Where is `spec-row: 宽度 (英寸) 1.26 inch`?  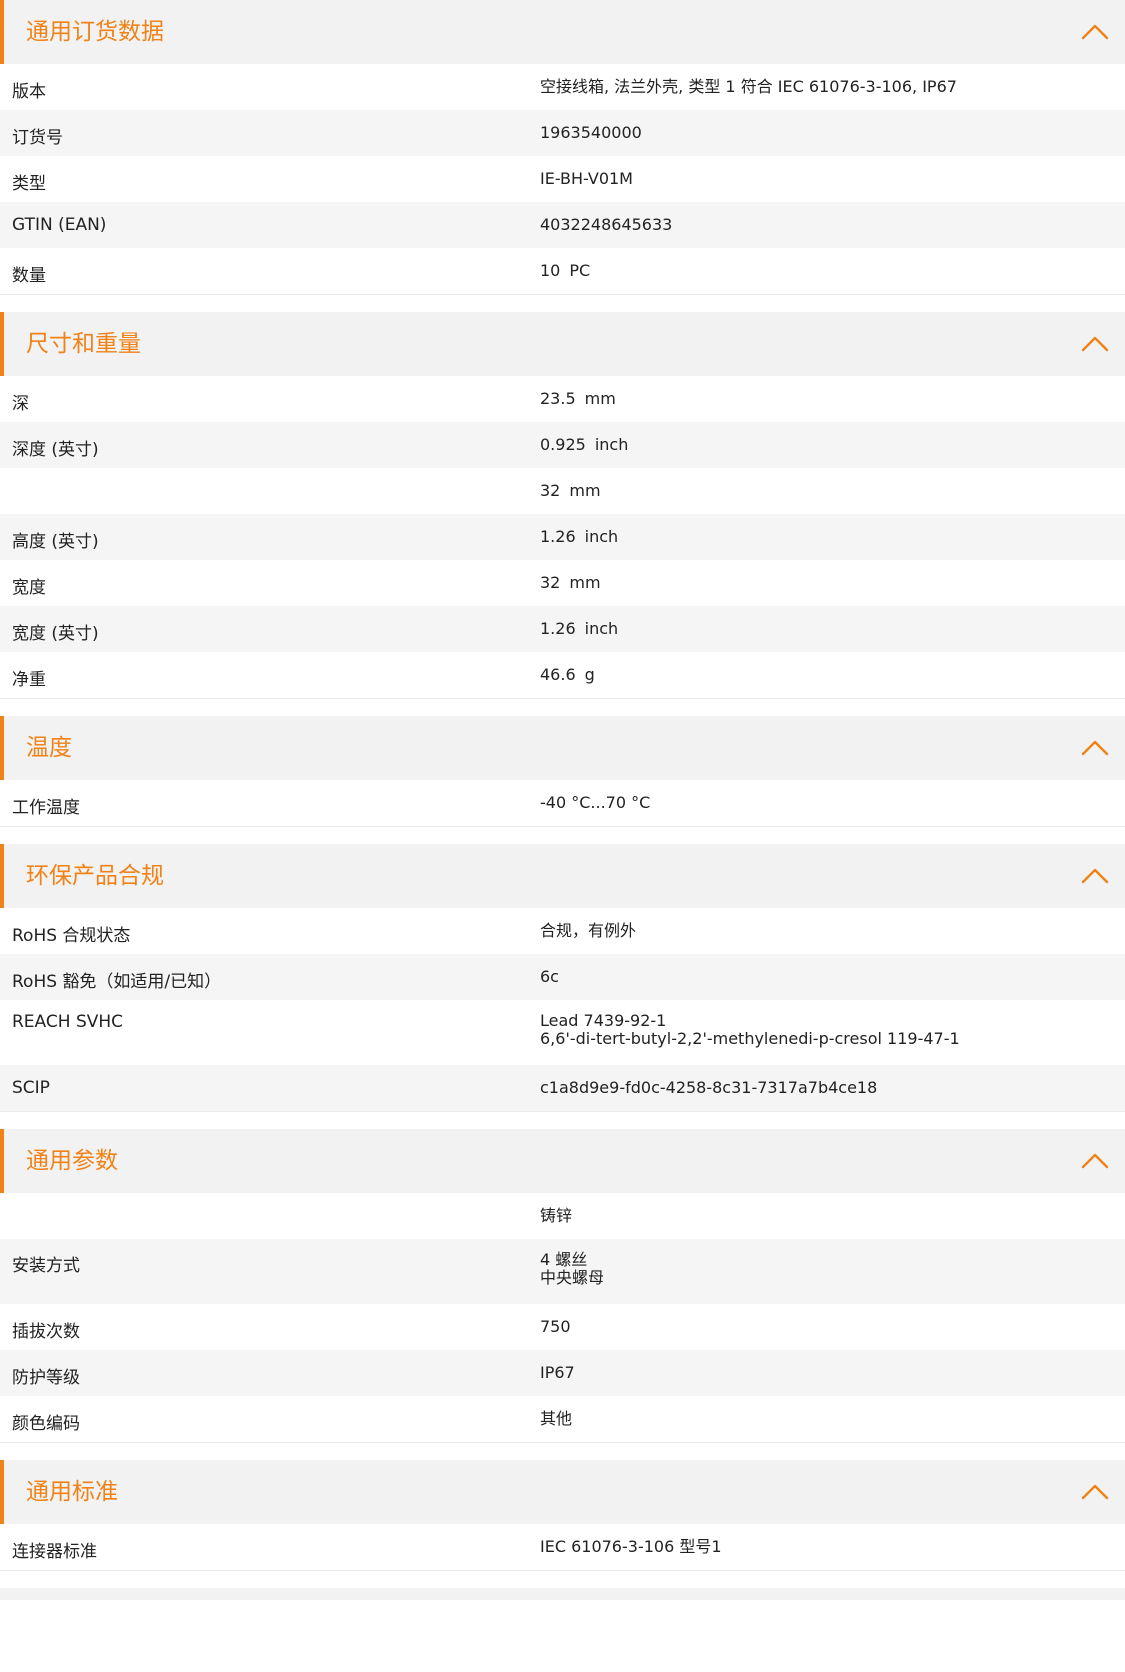 spec-row: 宽度 (英寸) 1.26 inch is located at coordinates (562, 629).